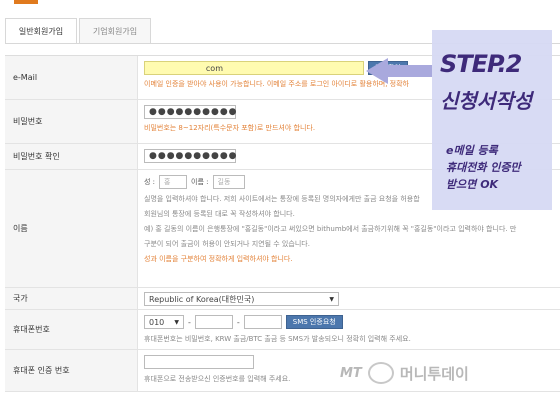 The width and height of the screenshot is (560, 400). I want to click on phone-verify-row: 휴대폰 인증 번호 휴대폰으로 전송받으신 인증번호를 입력해 주세요., so click(282, 371).